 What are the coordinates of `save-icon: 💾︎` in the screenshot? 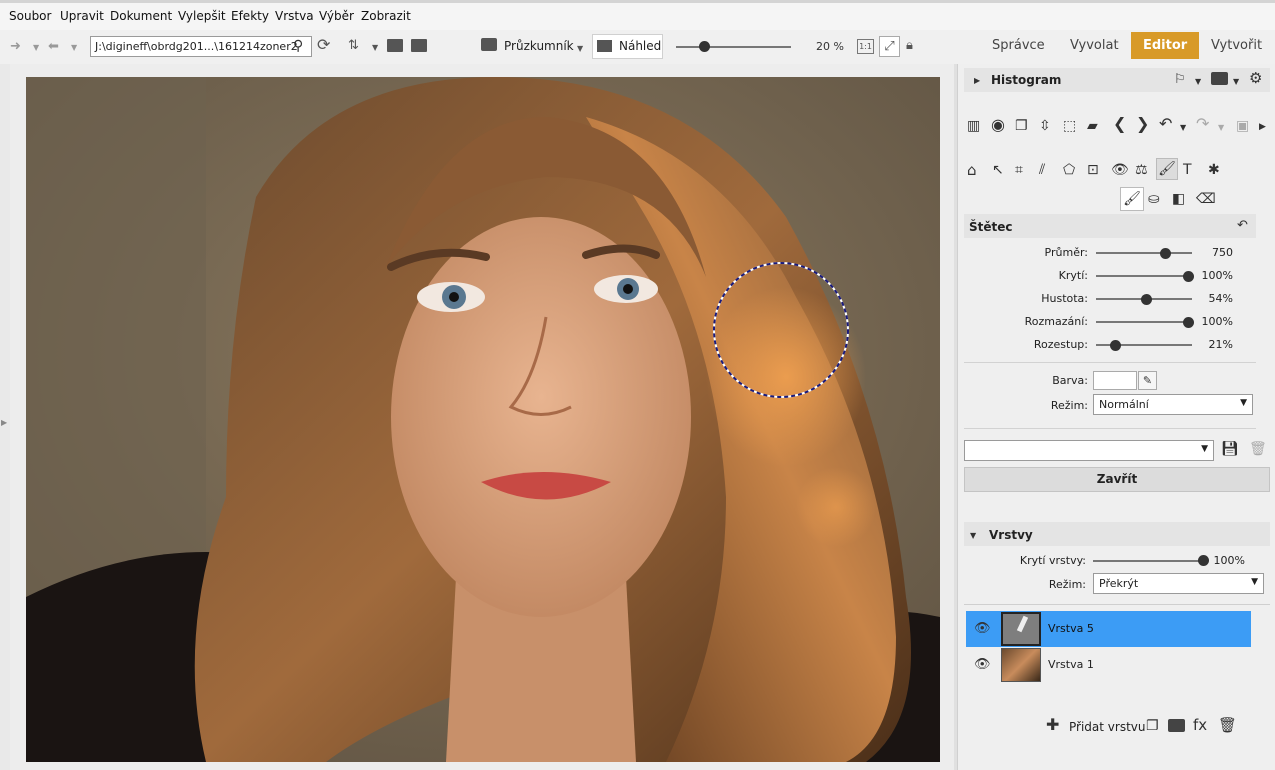 It's located at (1230, 449).